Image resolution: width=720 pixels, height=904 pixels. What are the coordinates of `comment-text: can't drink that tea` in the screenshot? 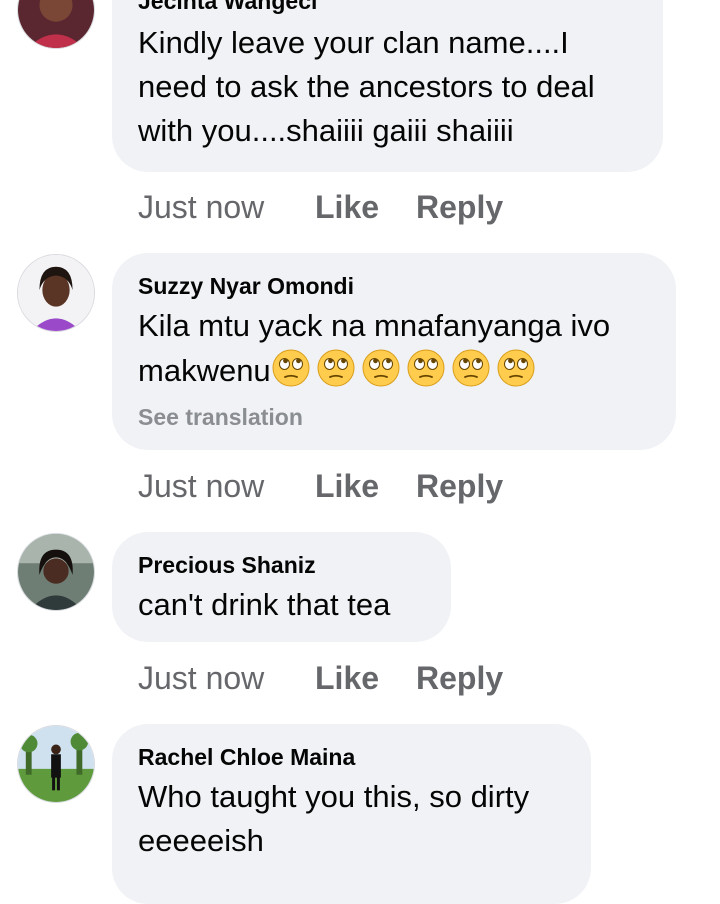 It's located at (288, 605).